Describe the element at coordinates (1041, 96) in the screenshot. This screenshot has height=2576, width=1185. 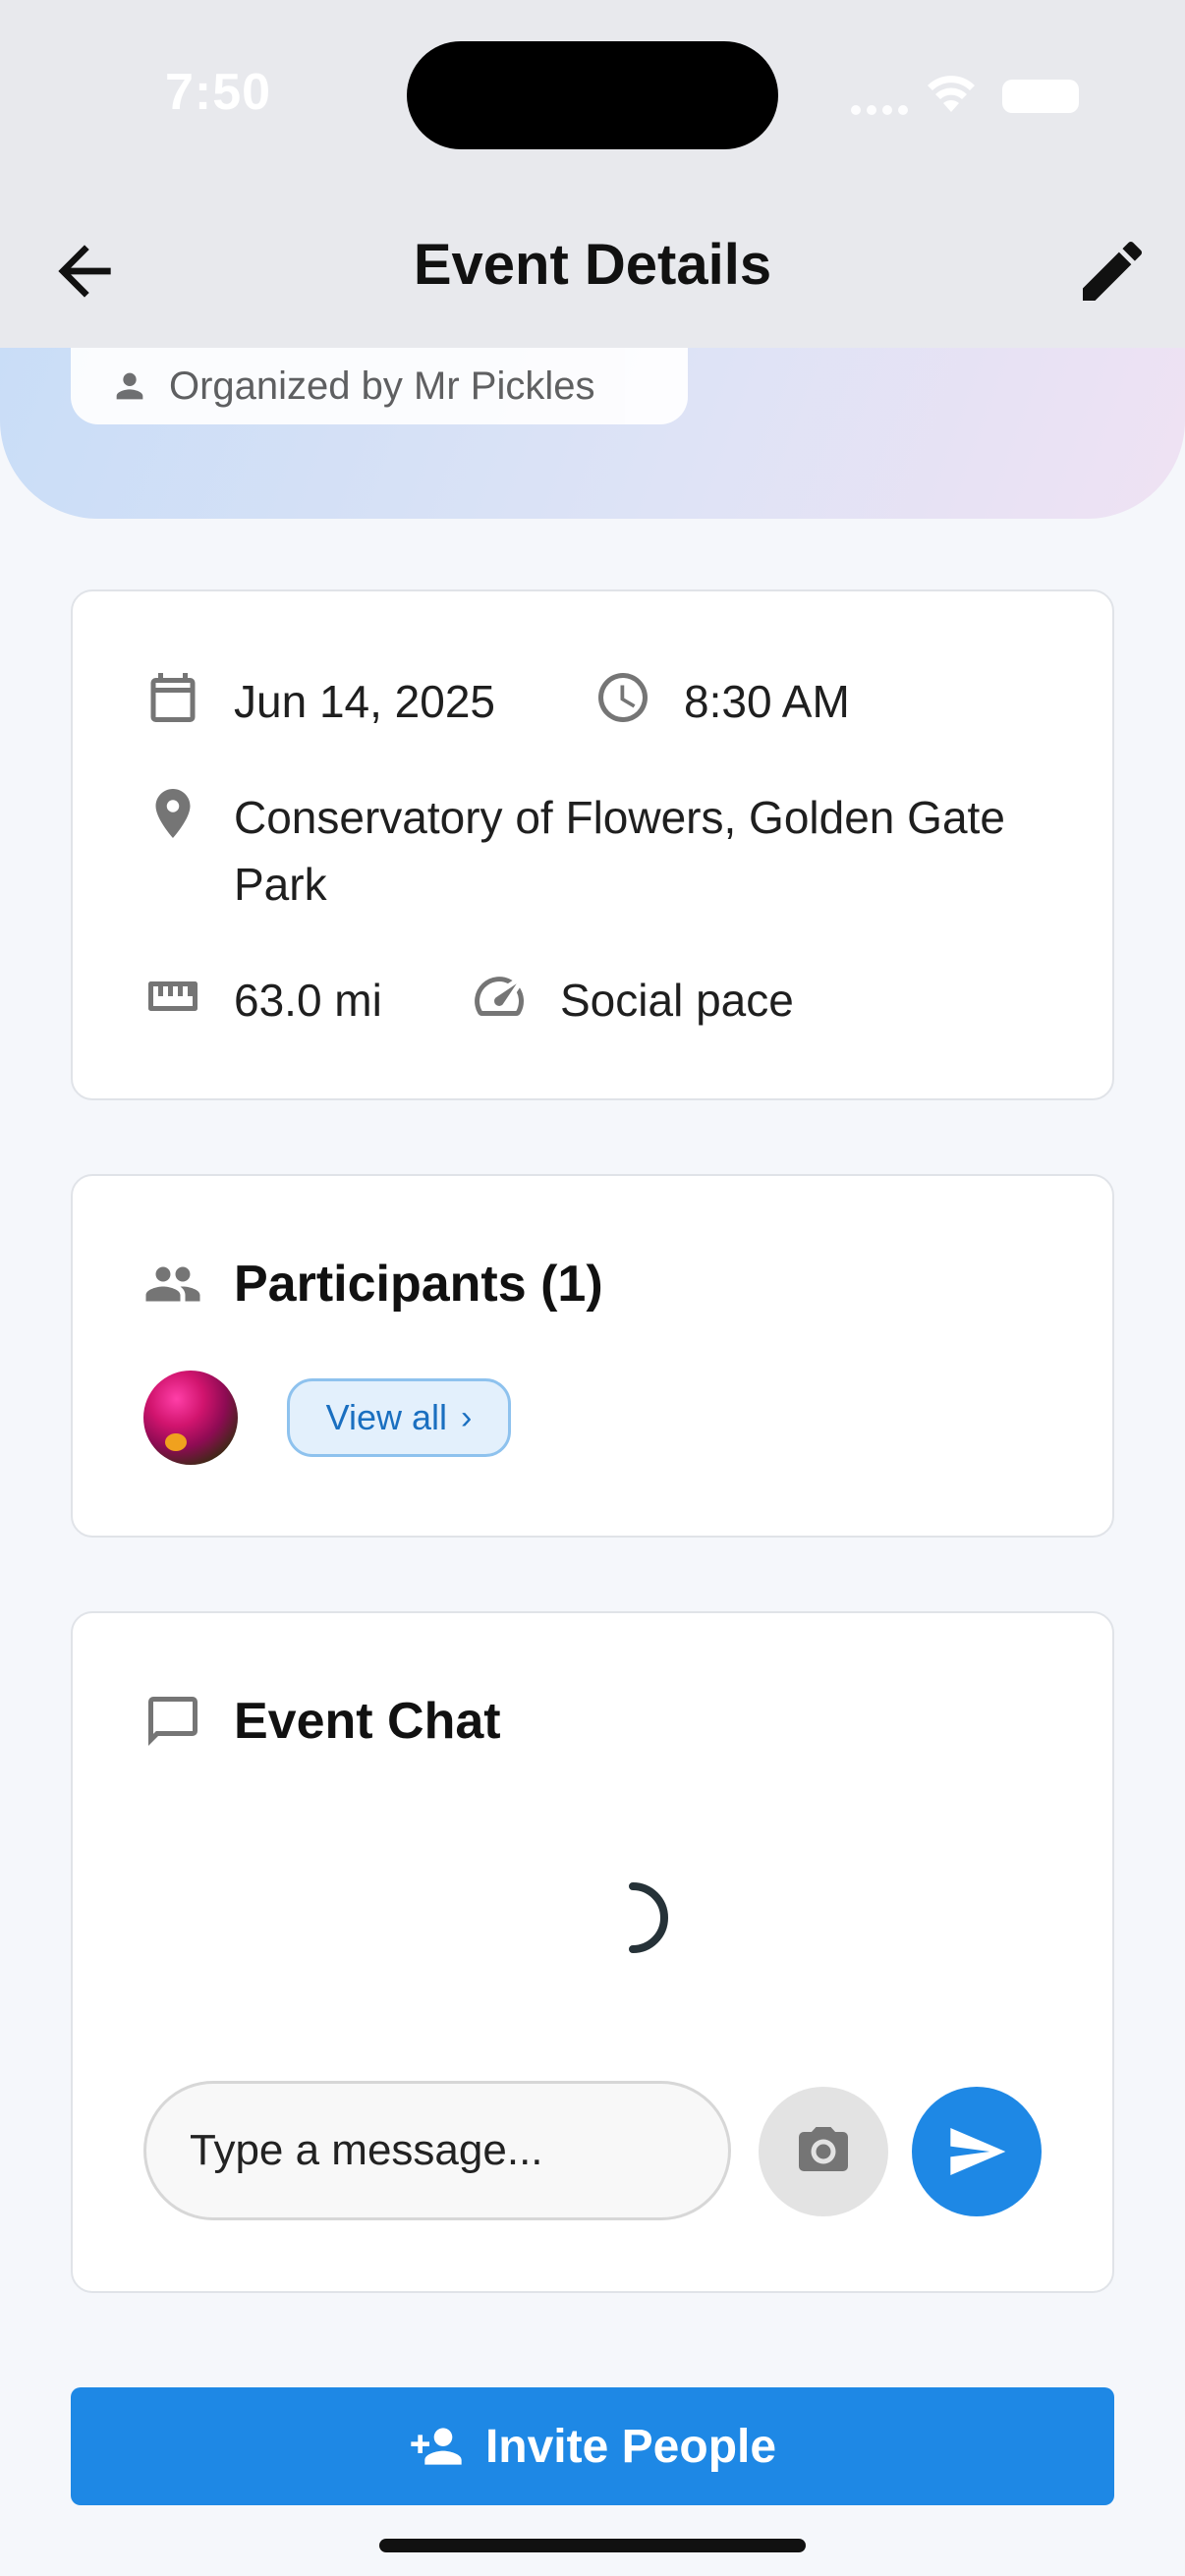
I see `battery-icon` at that location.